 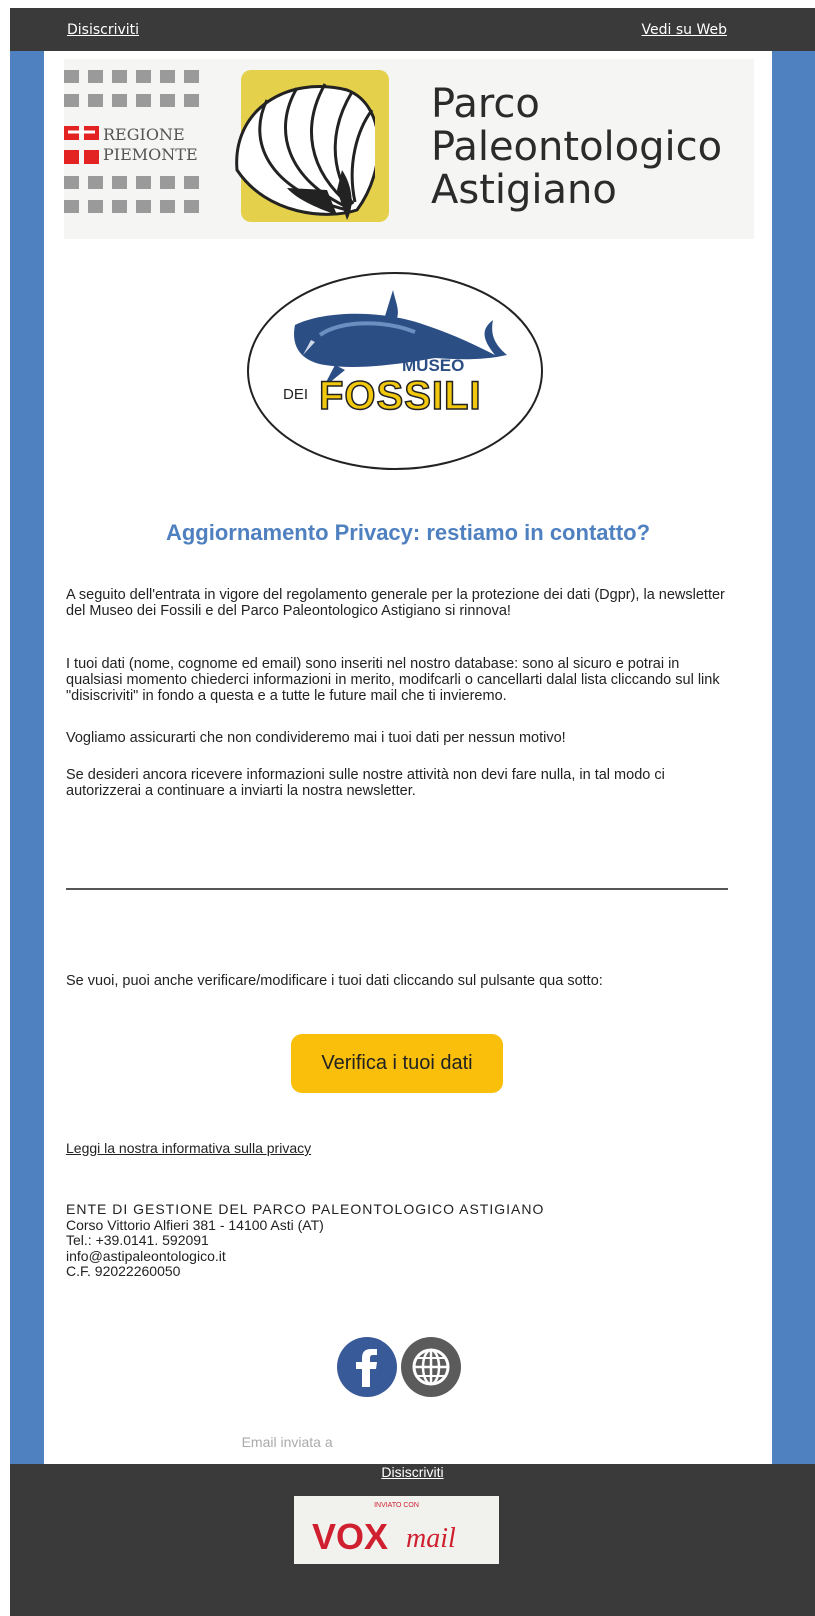 I want to click on left-border, so click(x=27, y=757).